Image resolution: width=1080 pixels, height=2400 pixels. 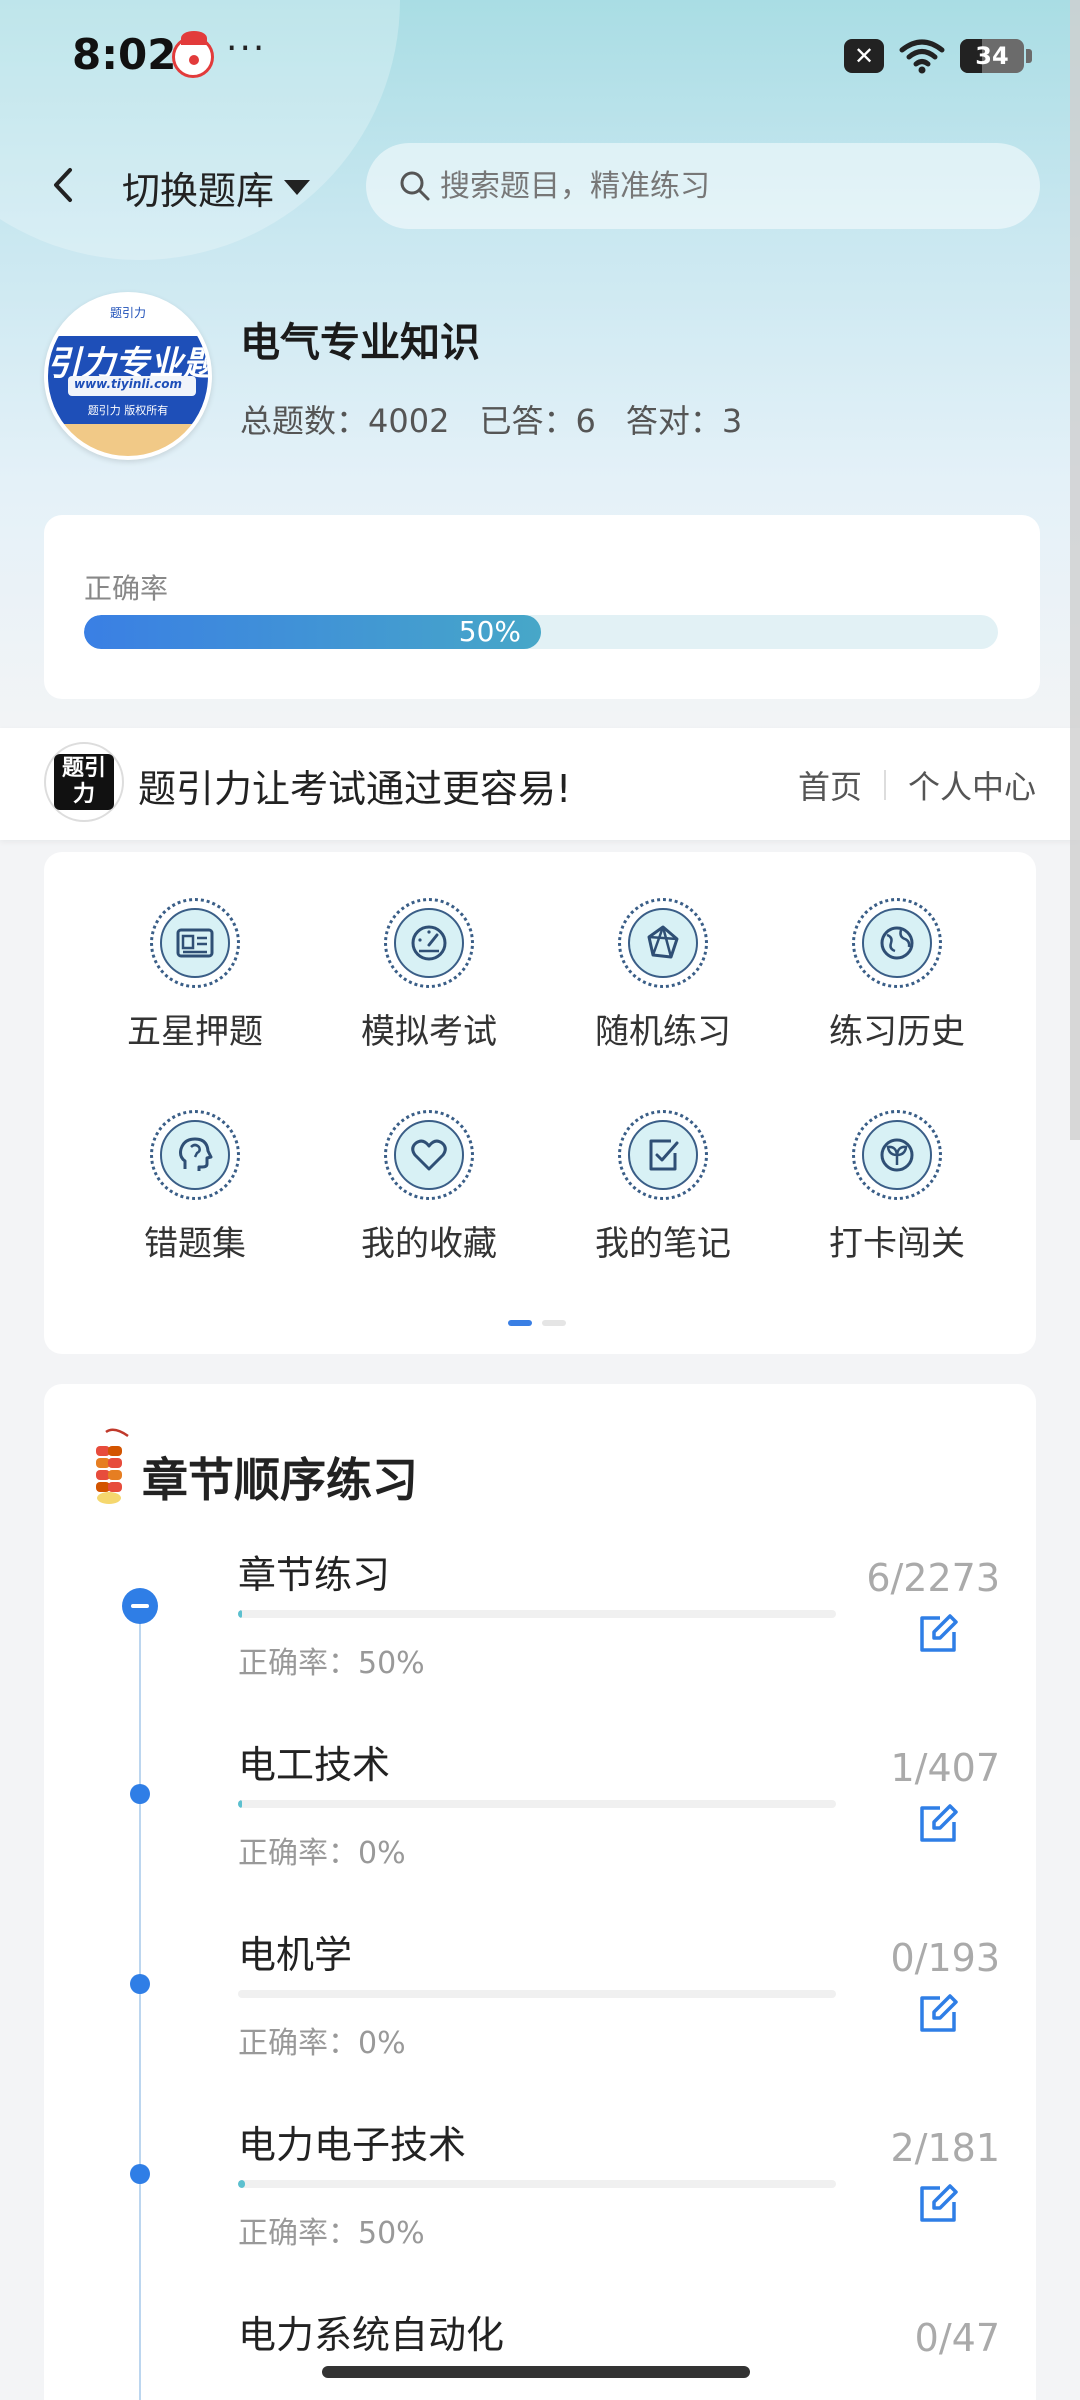 What do you see at coordinates (540, 1829) in the screenshot?
I see `chapter-item: 电工技术 正确率：0% 1/407` at bounding box center [540, 1829].